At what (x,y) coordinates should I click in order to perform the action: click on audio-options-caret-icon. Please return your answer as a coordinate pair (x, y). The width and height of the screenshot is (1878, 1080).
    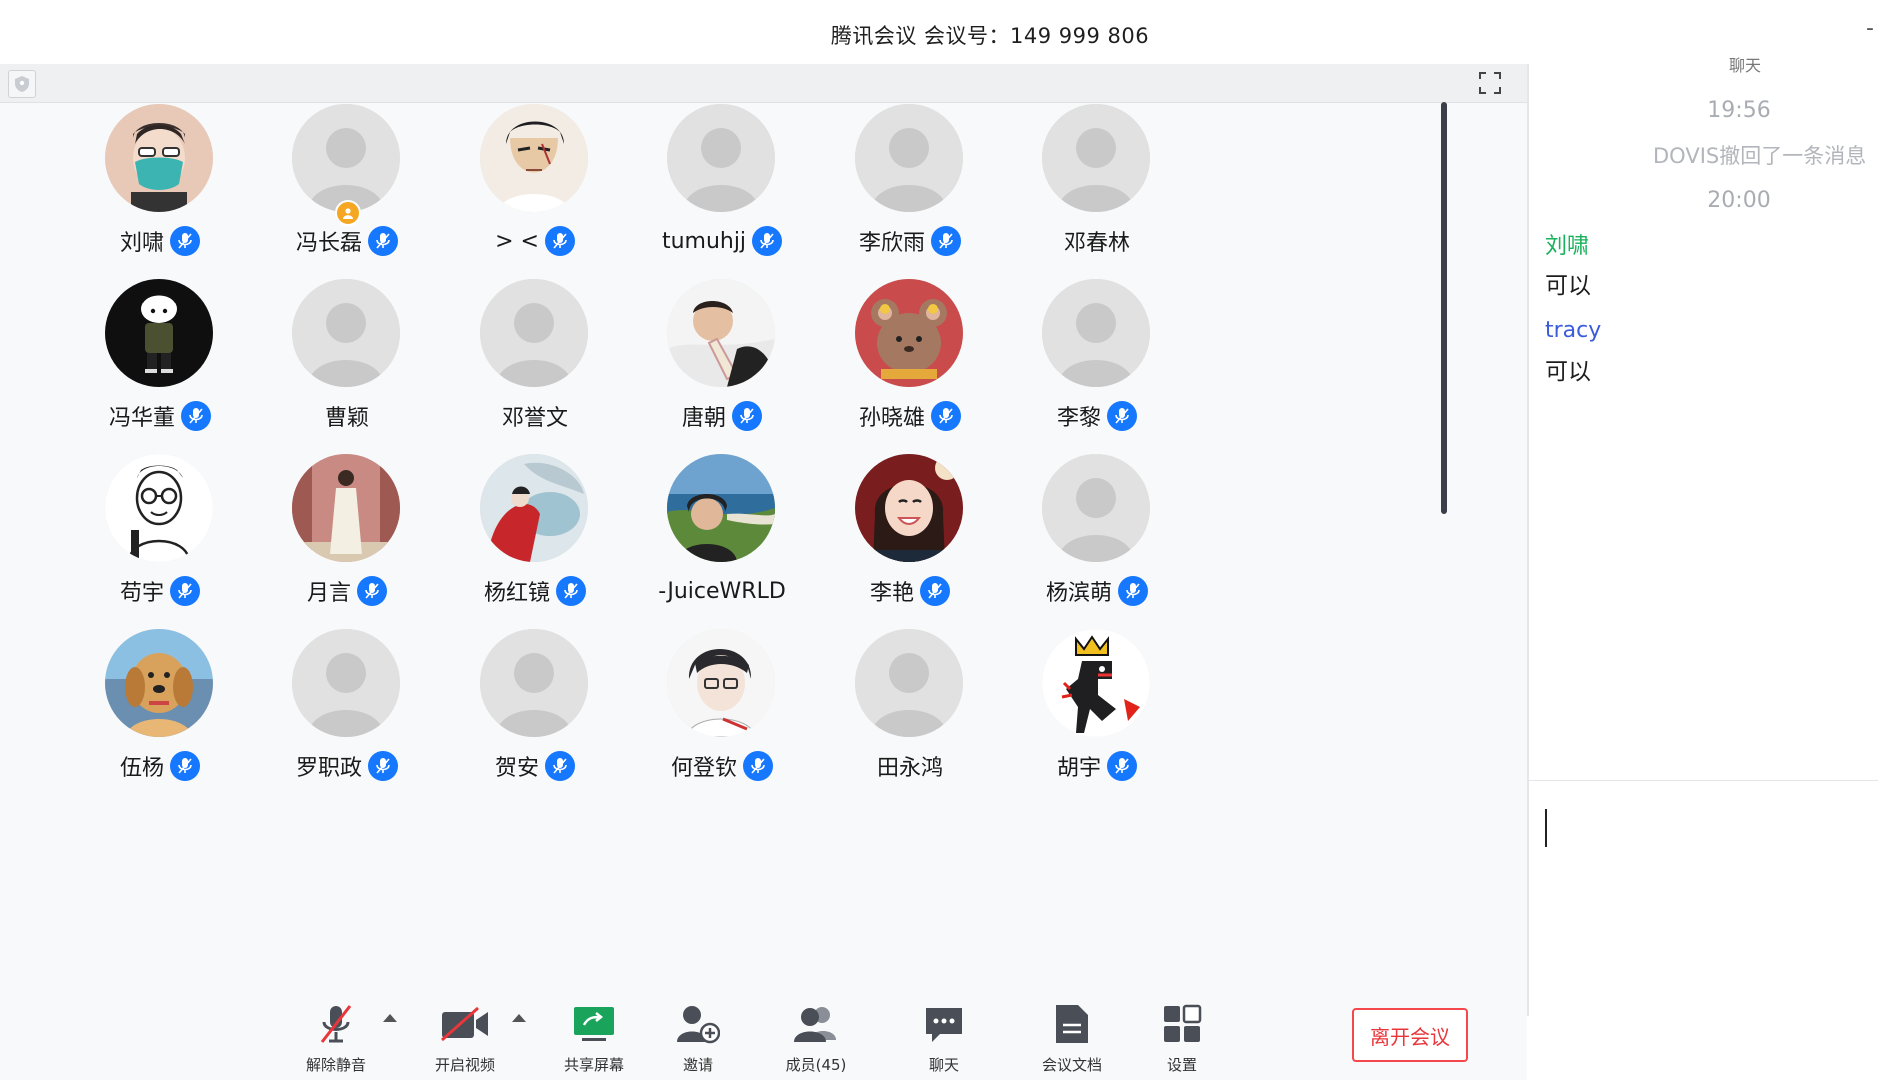
    Looking at the image, I should click on (390, 1018).